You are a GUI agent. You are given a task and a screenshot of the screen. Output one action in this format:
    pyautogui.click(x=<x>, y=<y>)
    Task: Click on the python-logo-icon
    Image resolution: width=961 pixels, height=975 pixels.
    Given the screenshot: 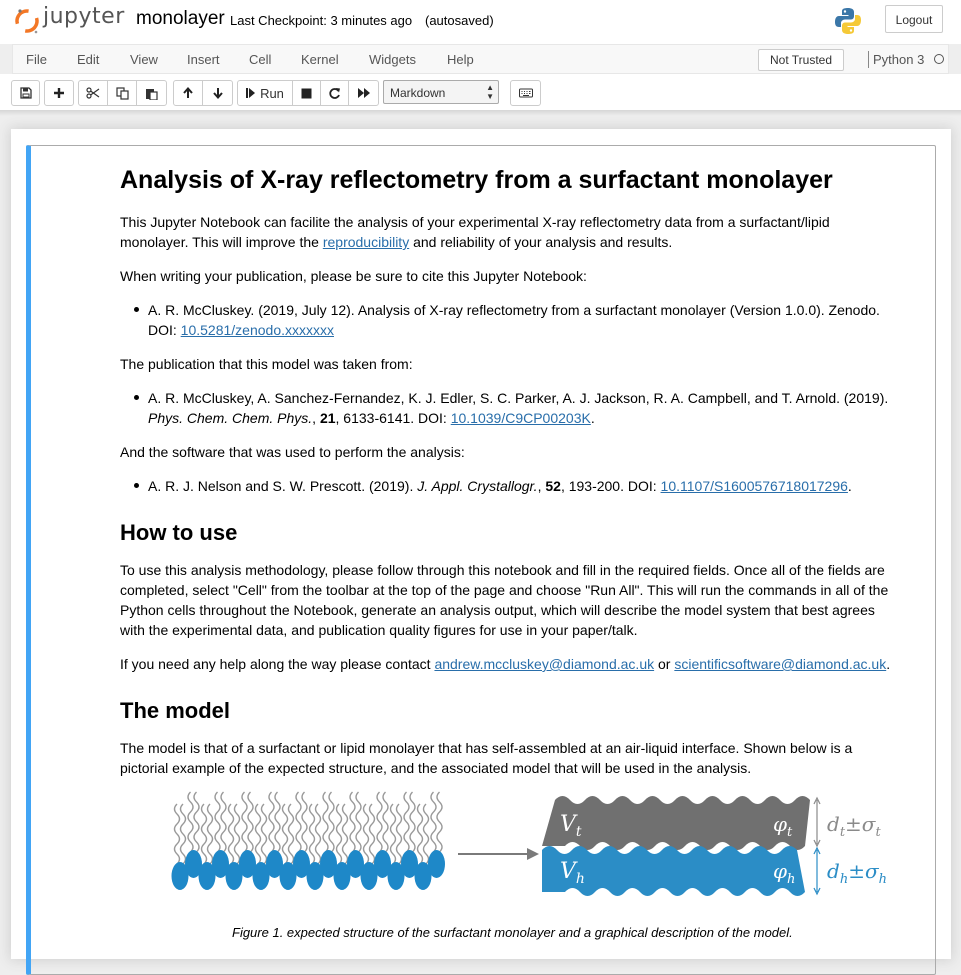 What is the action you would take?
    pyautogui.click(x=848, y=21)
    